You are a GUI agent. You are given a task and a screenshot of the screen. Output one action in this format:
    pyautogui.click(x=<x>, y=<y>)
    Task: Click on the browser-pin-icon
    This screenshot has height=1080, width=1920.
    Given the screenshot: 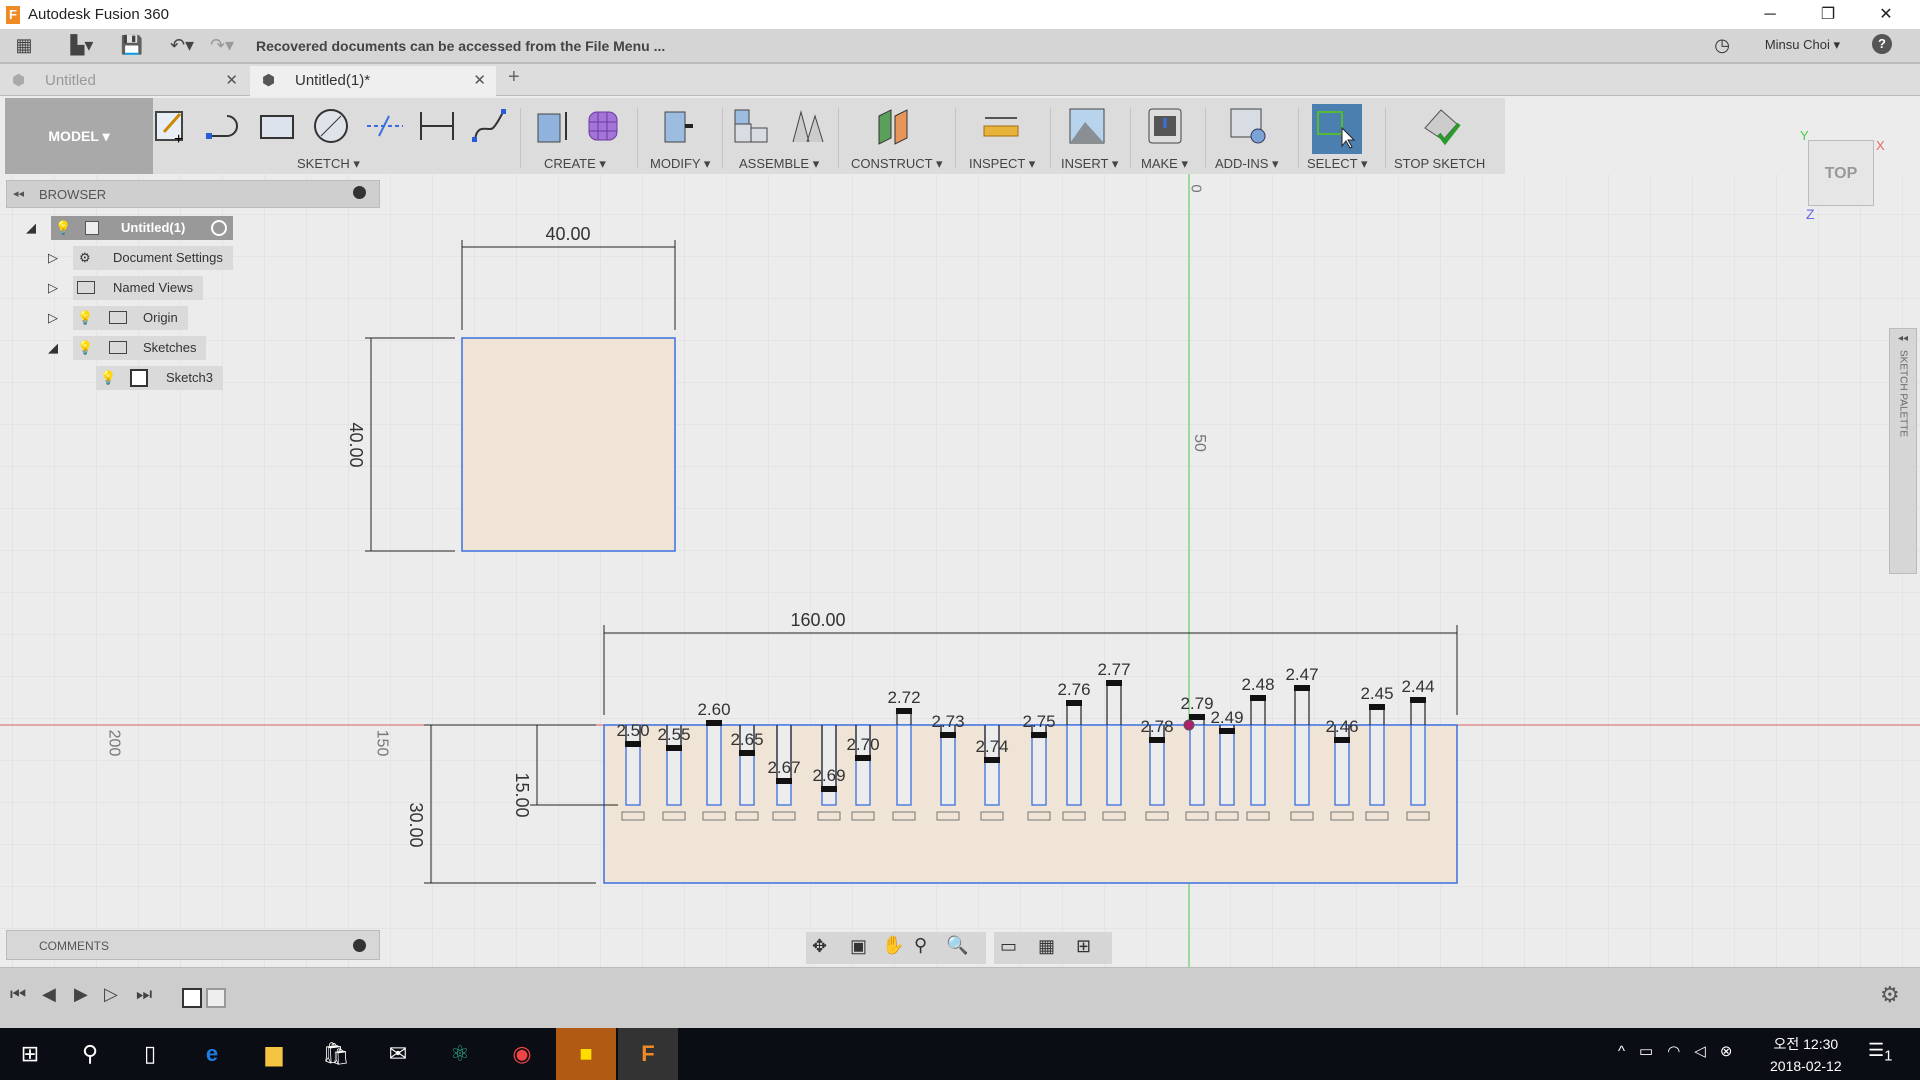 What is the action you would take?
    pyautogui.click(x=359, y=192)
    